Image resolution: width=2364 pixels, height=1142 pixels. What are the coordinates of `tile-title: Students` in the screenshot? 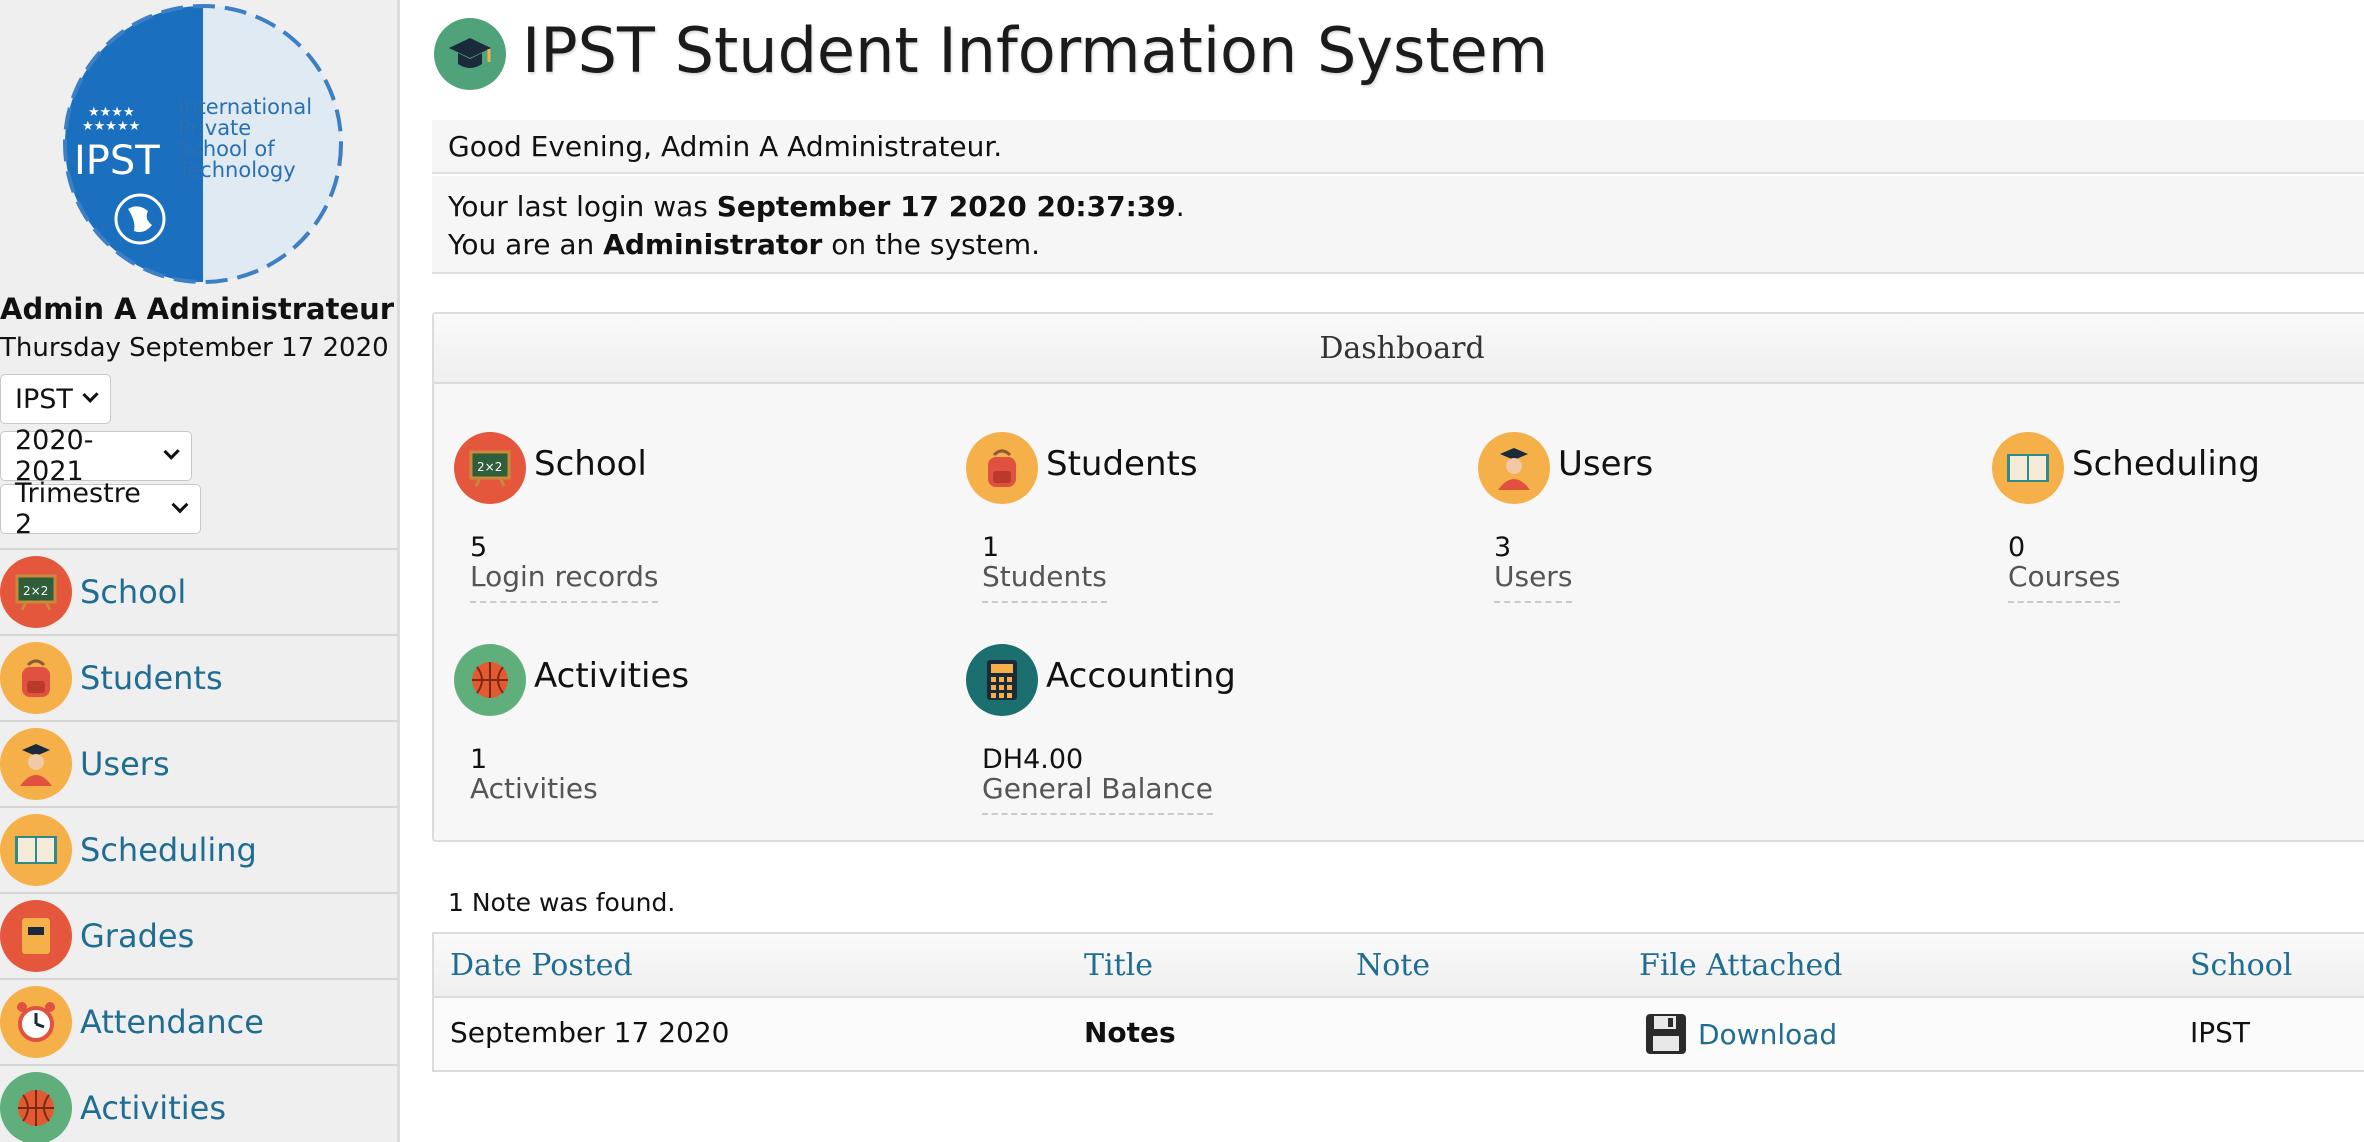 It's located at (1122, 464).